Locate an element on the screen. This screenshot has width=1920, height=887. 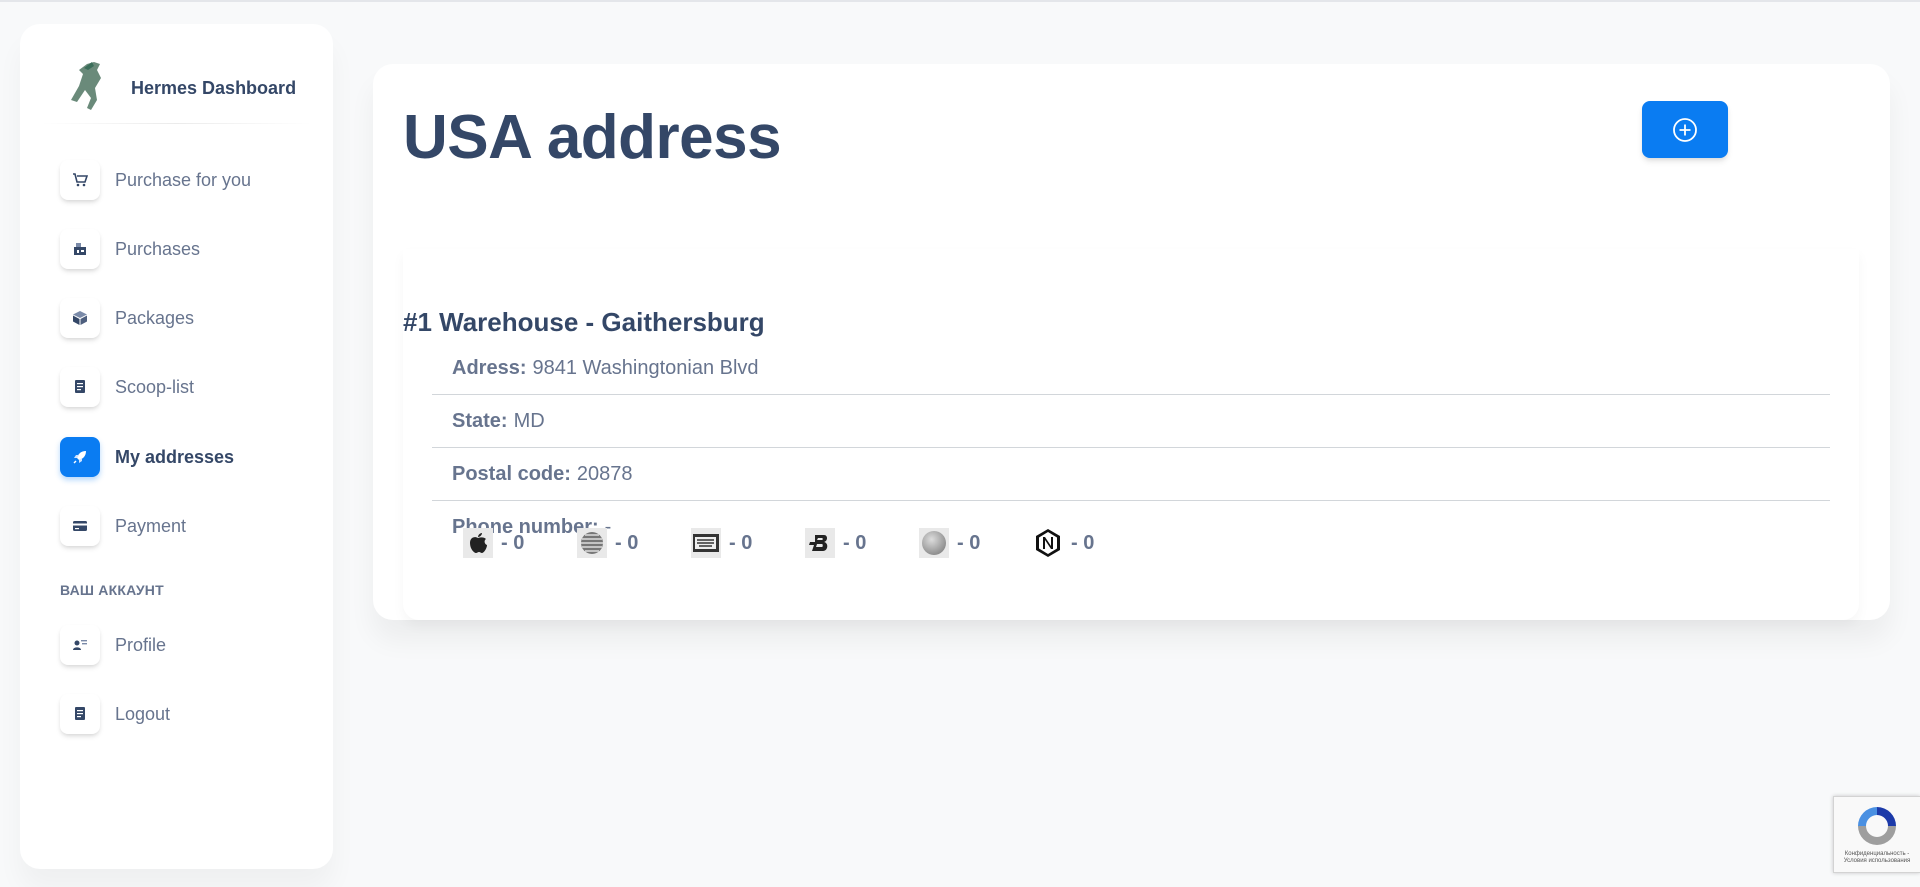
sphere-logo-icon is located at coordinates (934, 543).